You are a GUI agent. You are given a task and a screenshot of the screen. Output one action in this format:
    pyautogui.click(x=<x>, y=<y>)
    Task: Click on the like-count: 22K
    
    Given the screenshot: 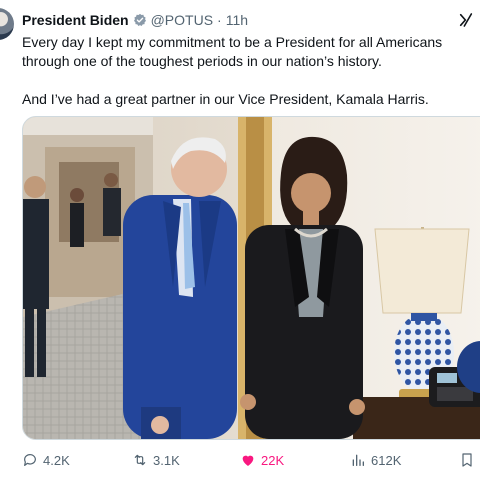 What is the action you would take?
    pyautogui.click(x=273, y=460)
    